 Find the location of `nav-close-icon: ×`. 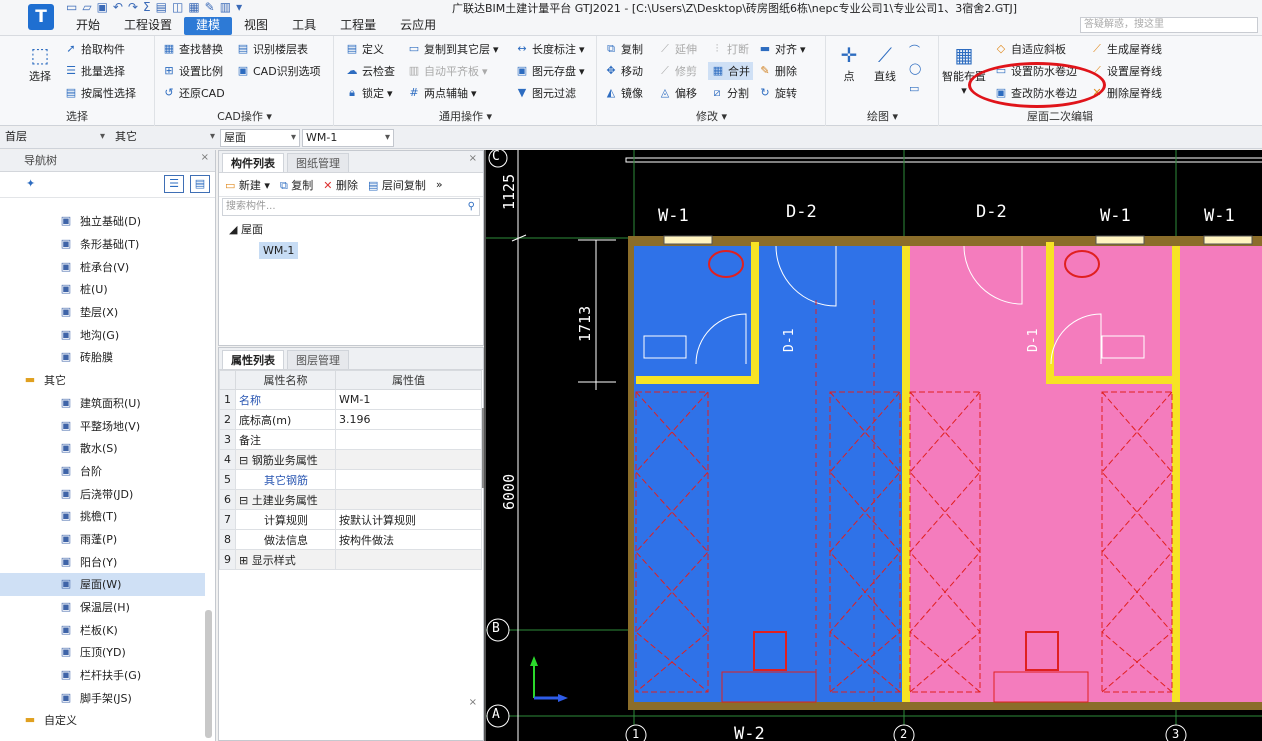

nav-close-icon: × is located at coordinates (205, 157).